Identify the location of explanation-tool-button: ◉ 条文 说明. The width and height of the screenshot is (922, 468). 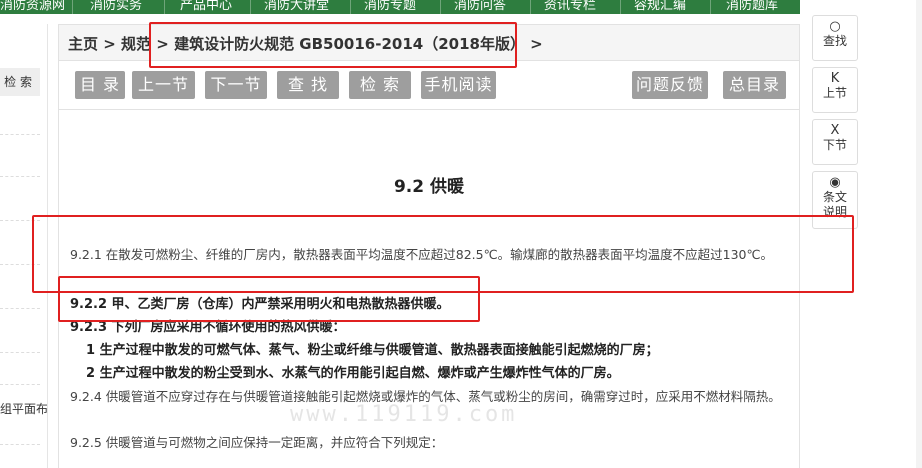
(835, 200).